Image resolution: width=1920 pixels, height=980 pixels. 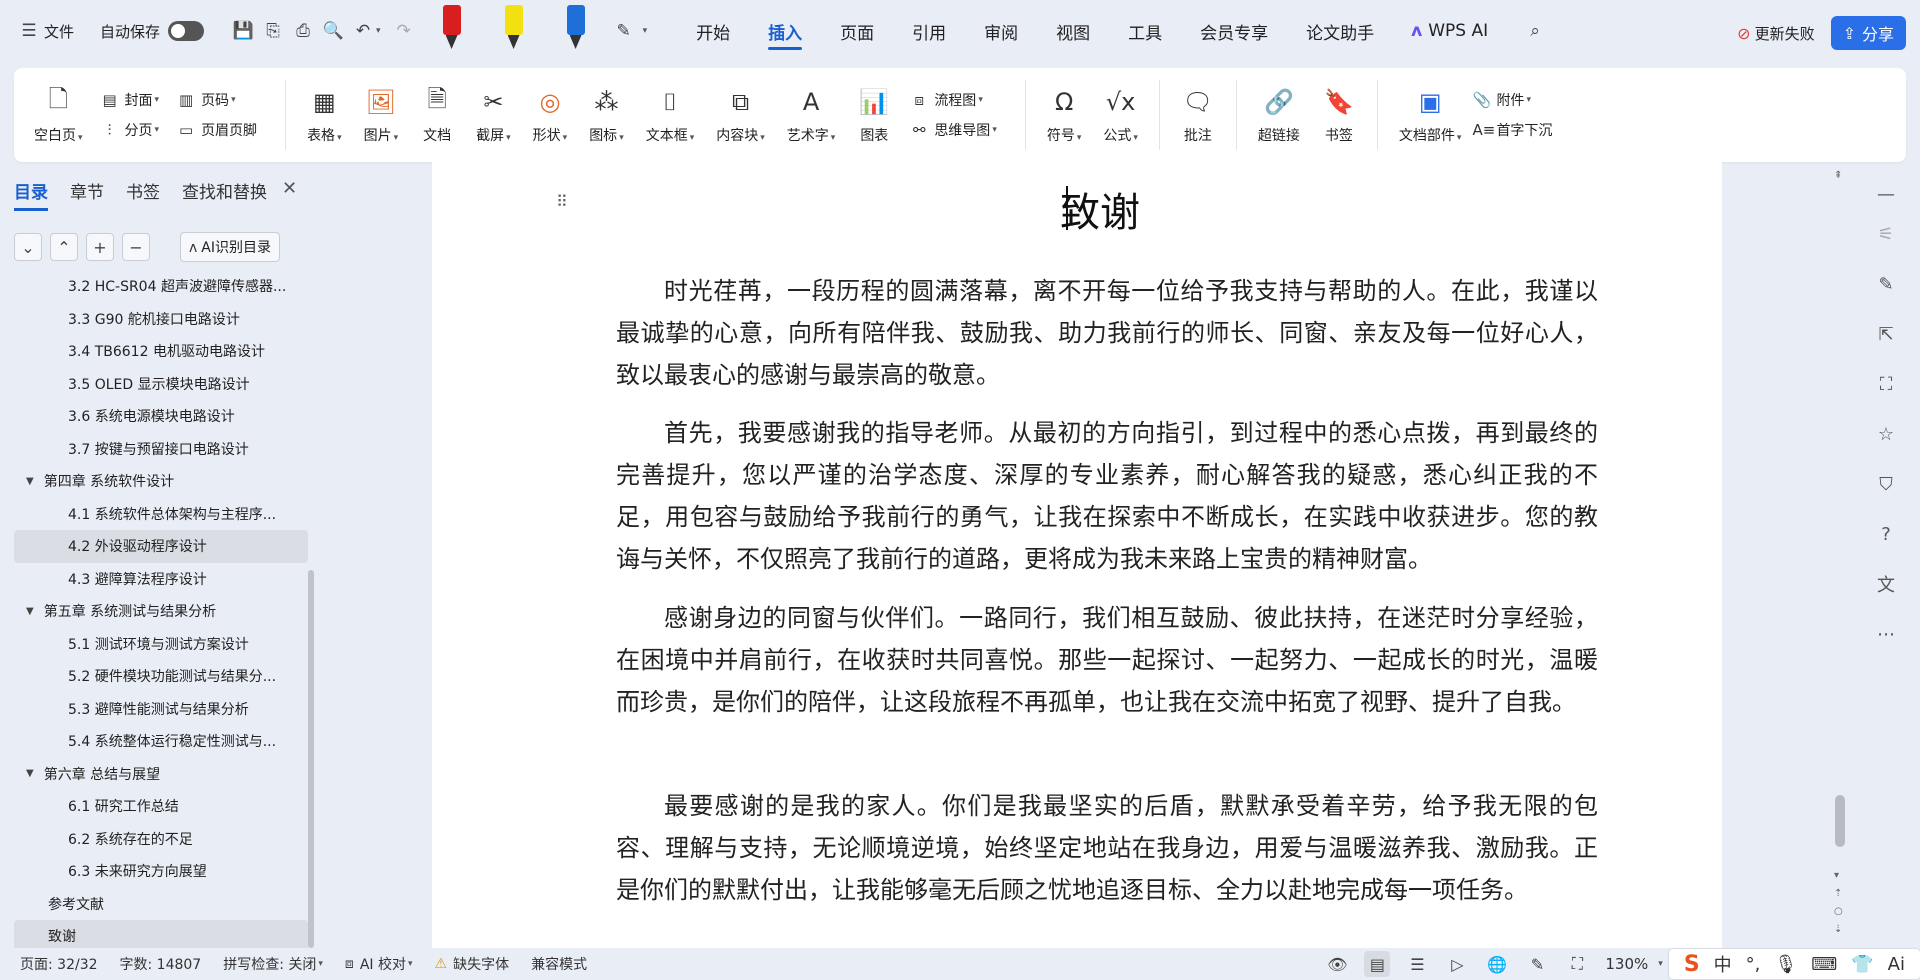 What do you see at coordinates (606, 115) in the screenshot?
I see `icon-button: ⁂ 图标 ▾` at bounding box center [606, 115].